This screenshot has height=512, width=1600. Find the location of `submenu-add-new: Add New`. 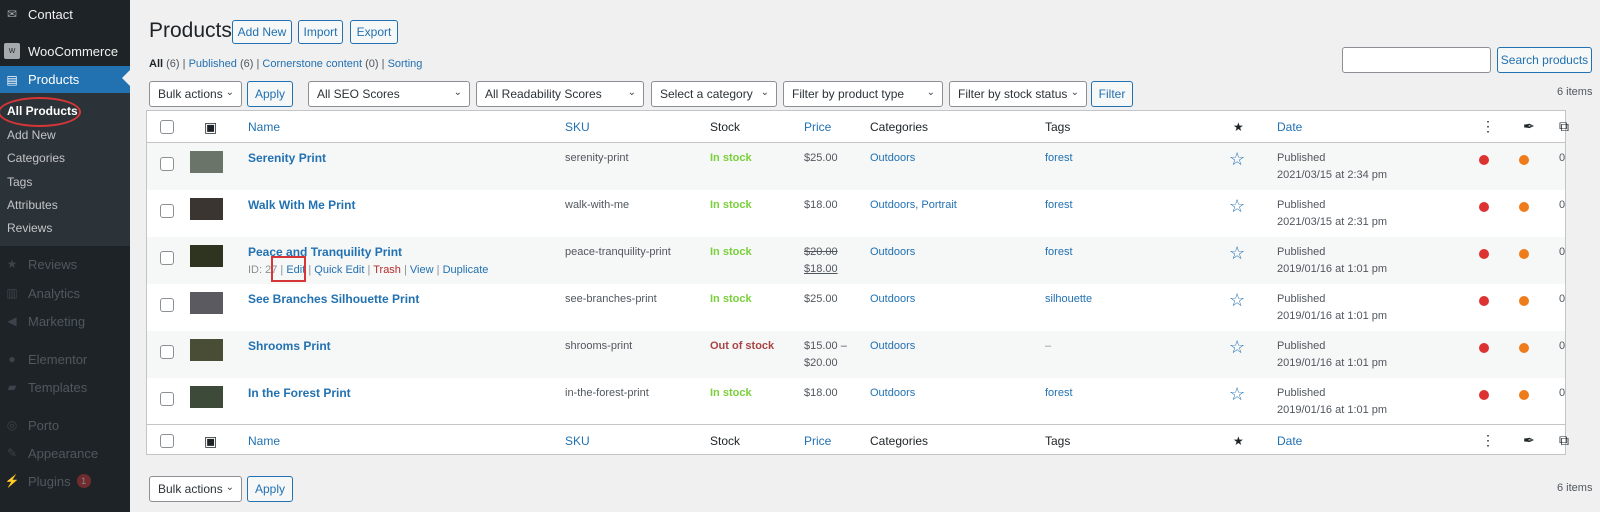

submenu-add-new: Add New is located at coordinates (31, 135).